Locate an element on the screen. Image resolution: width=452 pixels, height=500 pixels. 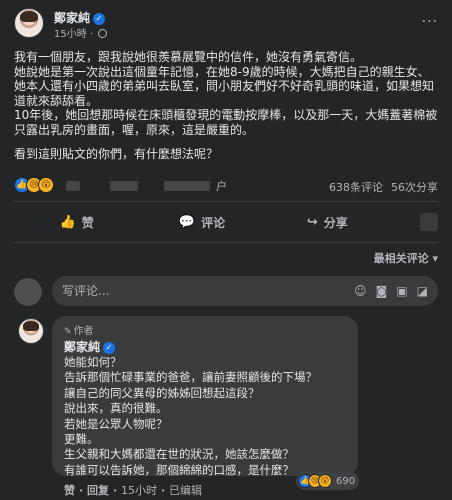
like-button: 👍 赞 is located at coordinates (76, 222).